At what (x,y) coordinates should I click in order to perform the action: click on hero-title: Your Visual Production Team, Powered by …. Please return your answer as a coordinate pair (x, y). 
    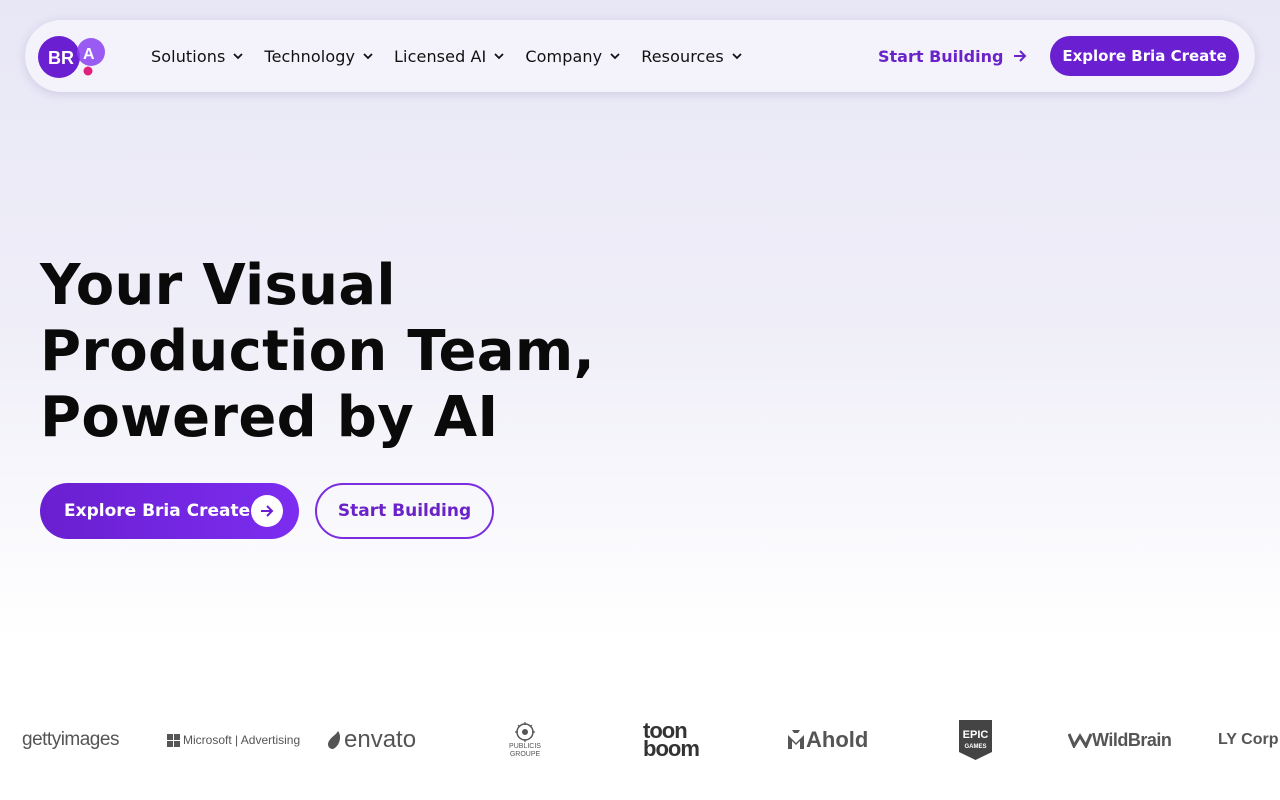
    Looking at the image, I should click on (350, 352).